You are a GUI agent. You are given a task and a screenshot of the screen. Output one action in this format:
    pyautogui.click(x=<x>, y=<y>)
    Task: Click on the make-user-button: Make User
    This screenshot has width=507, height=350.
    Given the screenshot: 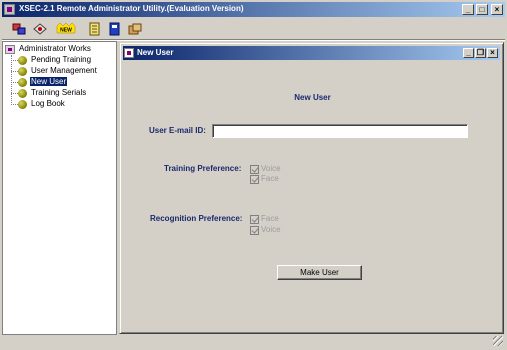 What is the action you would take?
    pyautogui.click(x=319, y=272)
    